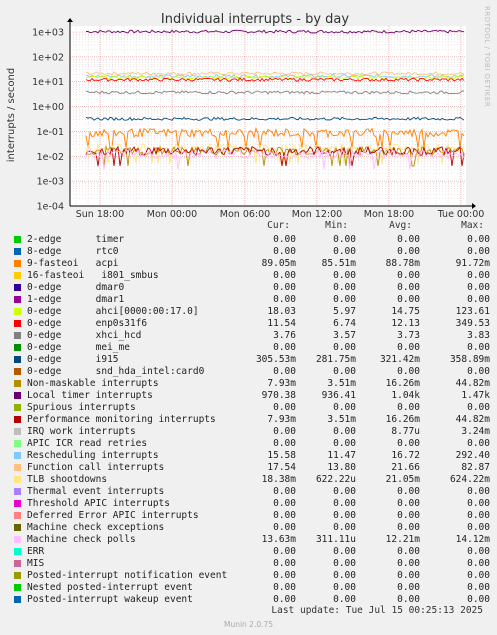 This screenshot has height=635, width=497. I want to click on legend-value-min: 622.22u, so click(335, 479).